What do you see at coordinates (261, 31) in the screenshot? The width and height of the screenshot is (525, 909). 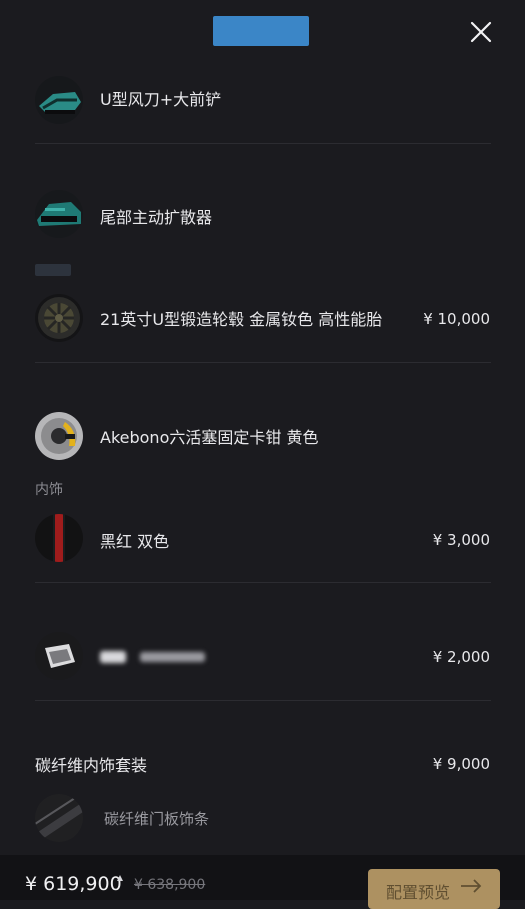 I see `redacted-title` at bounding box center [261, 31].